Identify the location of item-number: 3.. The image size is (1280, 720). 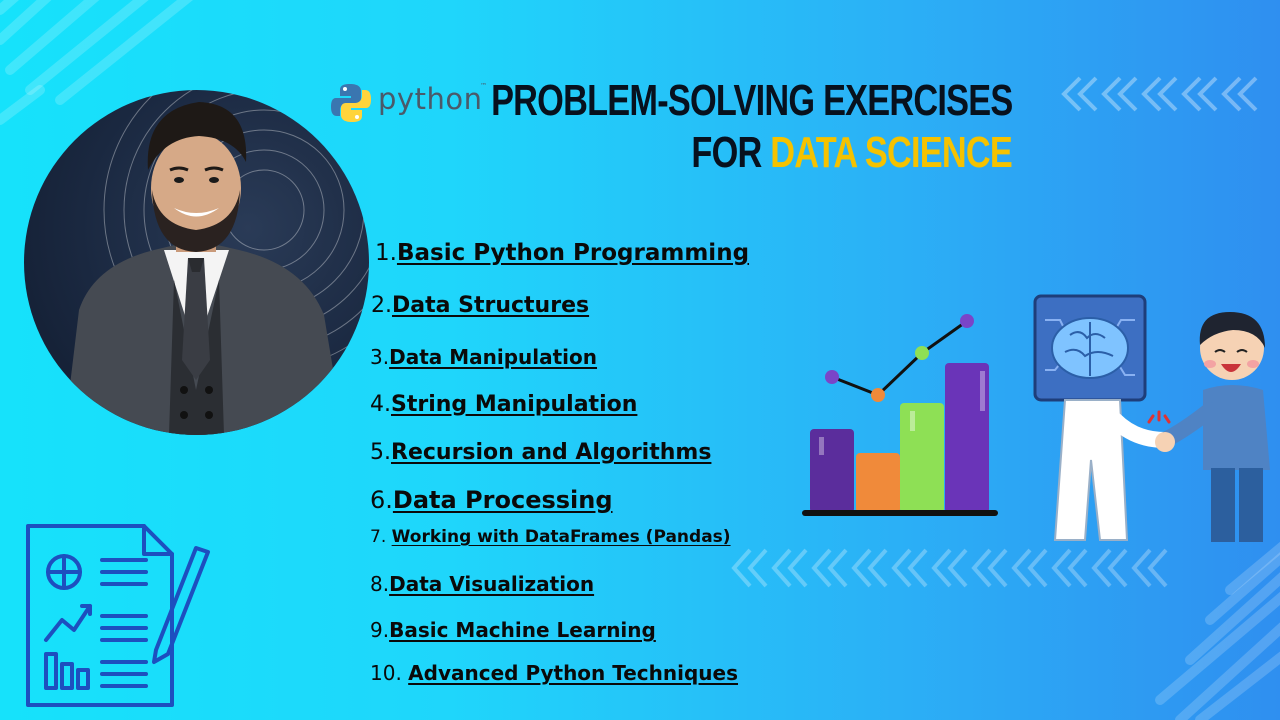
(380, 357).